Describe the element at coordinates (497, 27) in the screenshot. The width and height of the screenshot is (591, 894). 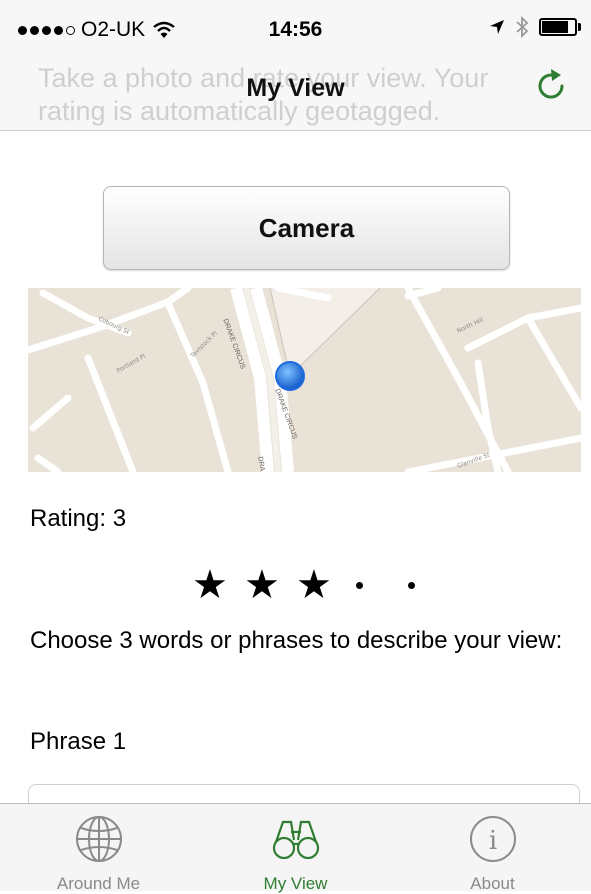
I see `location-arrow-icon` at that location.